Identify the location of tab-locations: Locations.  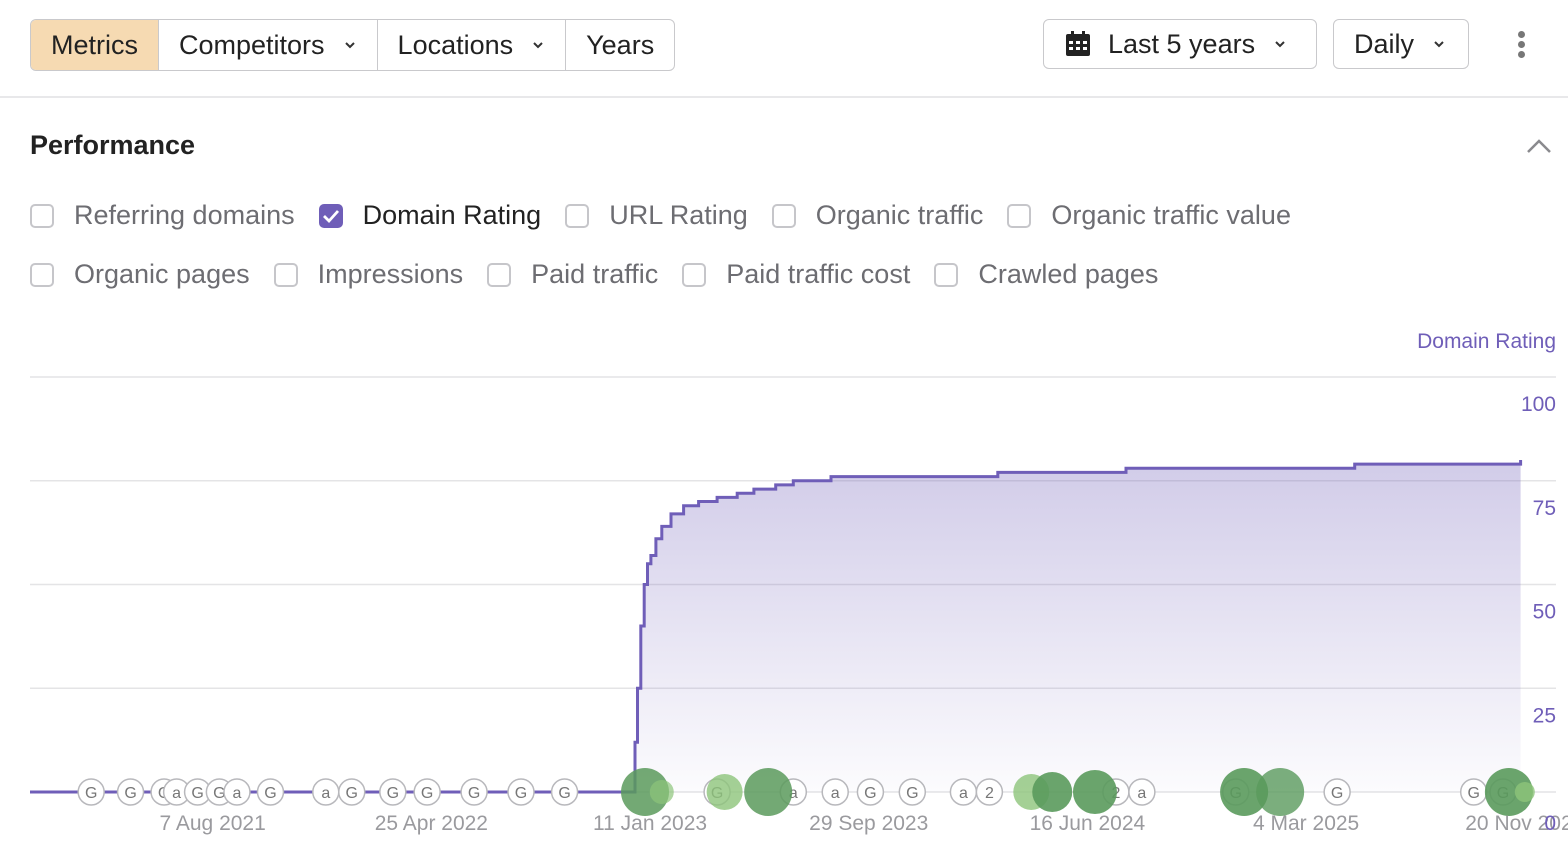
(472, 45).